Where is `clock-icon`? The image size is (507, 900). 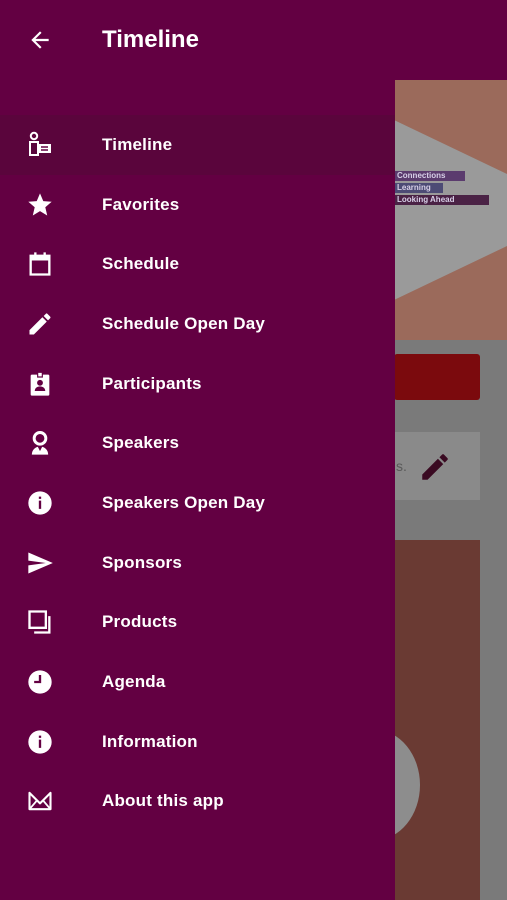
clock-icon is located at coordinates (40, 682).